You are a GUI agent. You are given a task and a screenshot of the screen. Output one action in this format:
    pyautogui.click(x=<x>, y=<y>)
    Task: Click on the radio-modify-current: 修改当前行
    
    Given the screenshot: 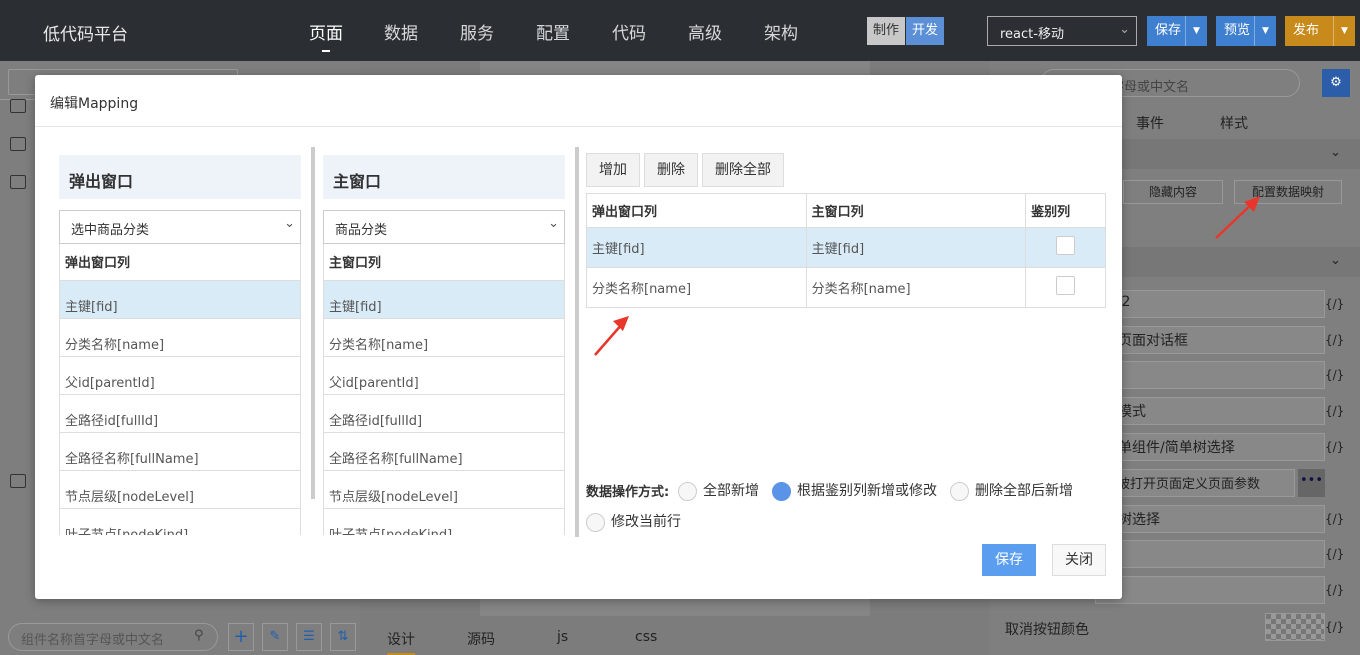 What is the action you would take?
    pyautogui.click(x=633, y=521)
    